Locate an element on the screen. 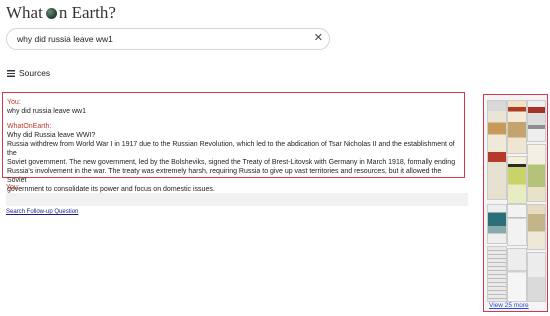 The image size is (550, 316). sources-thumbnail-panel: View 25 more is located at coordinates (515, 203).